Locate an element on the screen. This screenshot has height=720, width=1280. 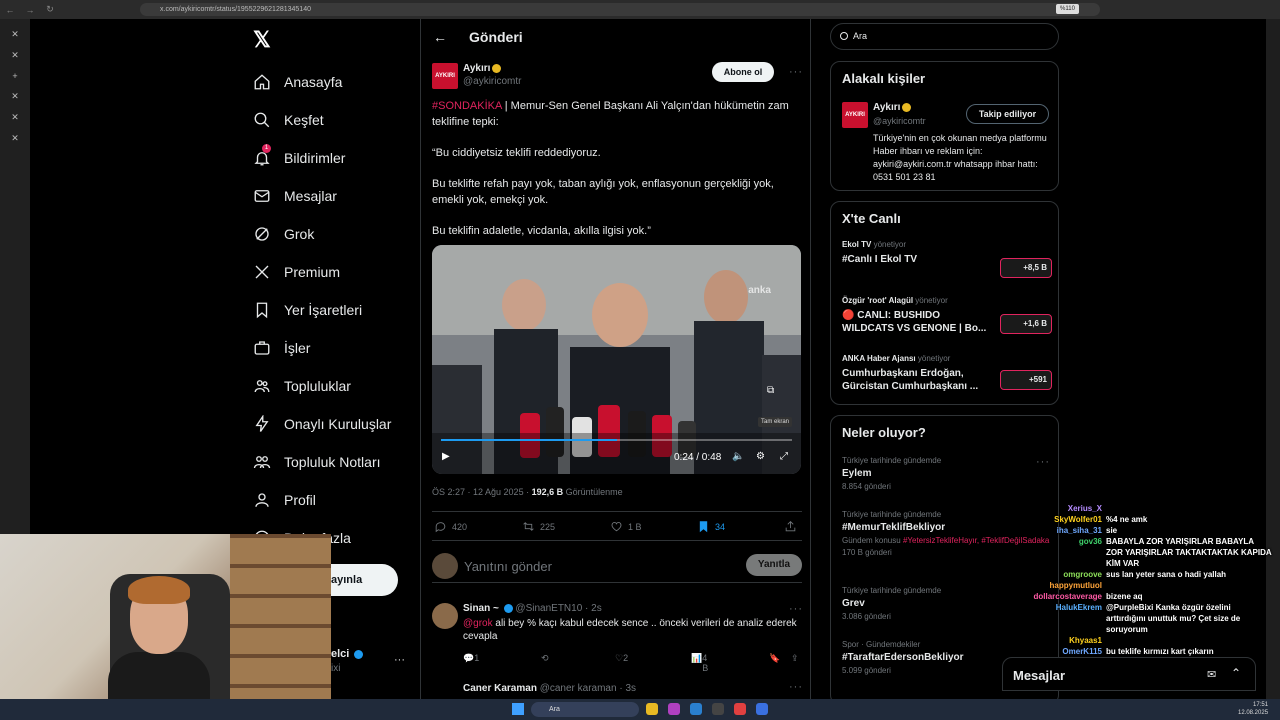
forward-icon: → is located at coordinates (30, 10).